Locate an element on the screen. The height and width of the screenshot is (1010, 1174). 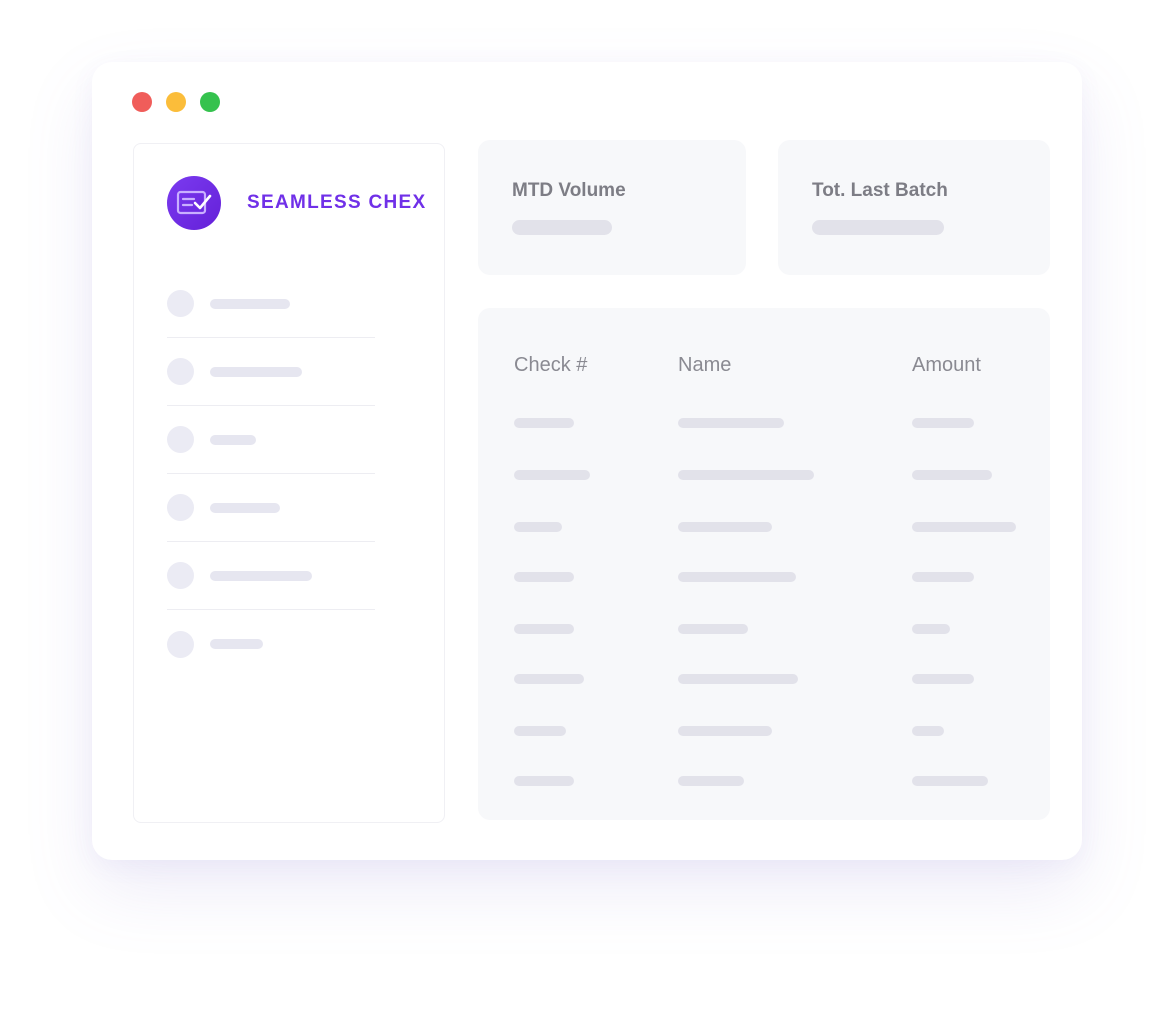
brand: SEAMLESS CHEX is located at coordinates (297, 203).